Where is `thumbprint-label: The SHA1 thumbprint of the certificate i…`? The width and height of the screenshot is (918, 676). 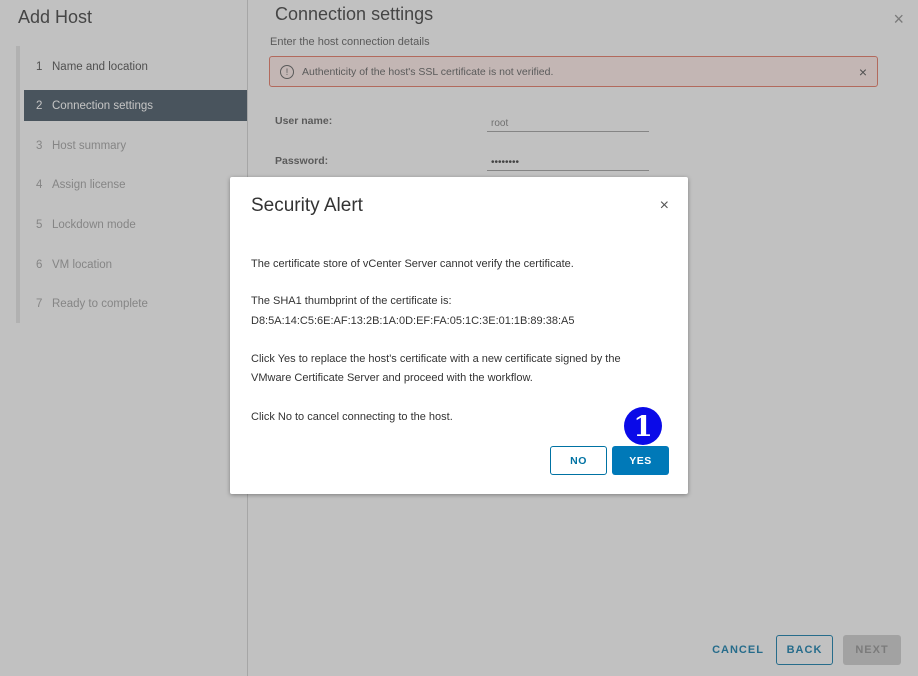
thumbprint-label: The SHA1 thumbprint of the certificate i… is located at coordinates (351, 301).